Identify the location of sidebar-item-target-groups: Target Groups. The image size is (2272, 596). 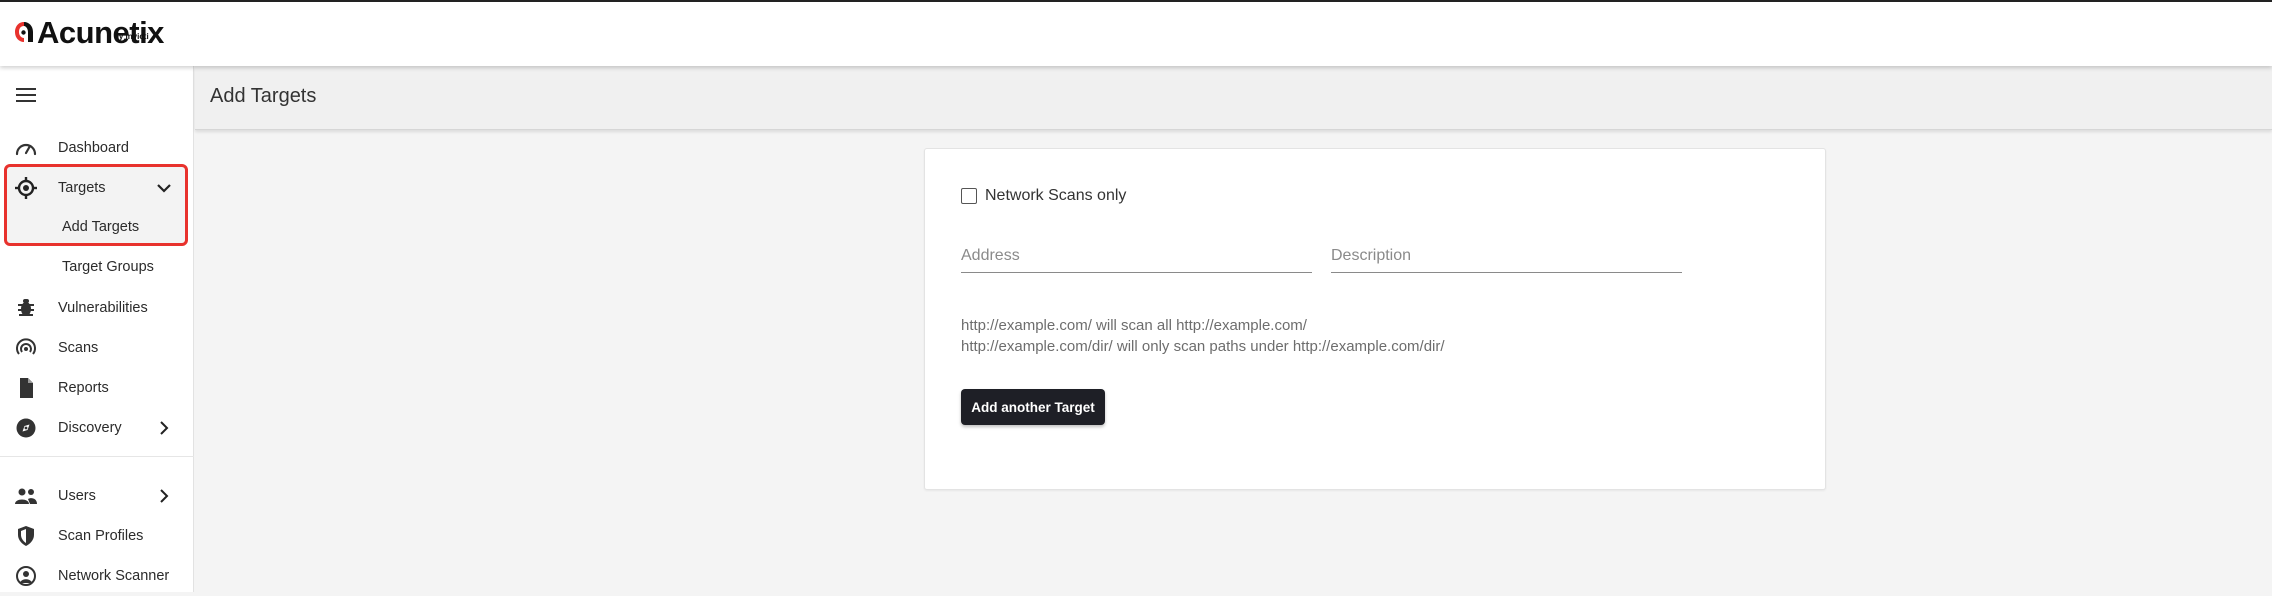
(97, 268).